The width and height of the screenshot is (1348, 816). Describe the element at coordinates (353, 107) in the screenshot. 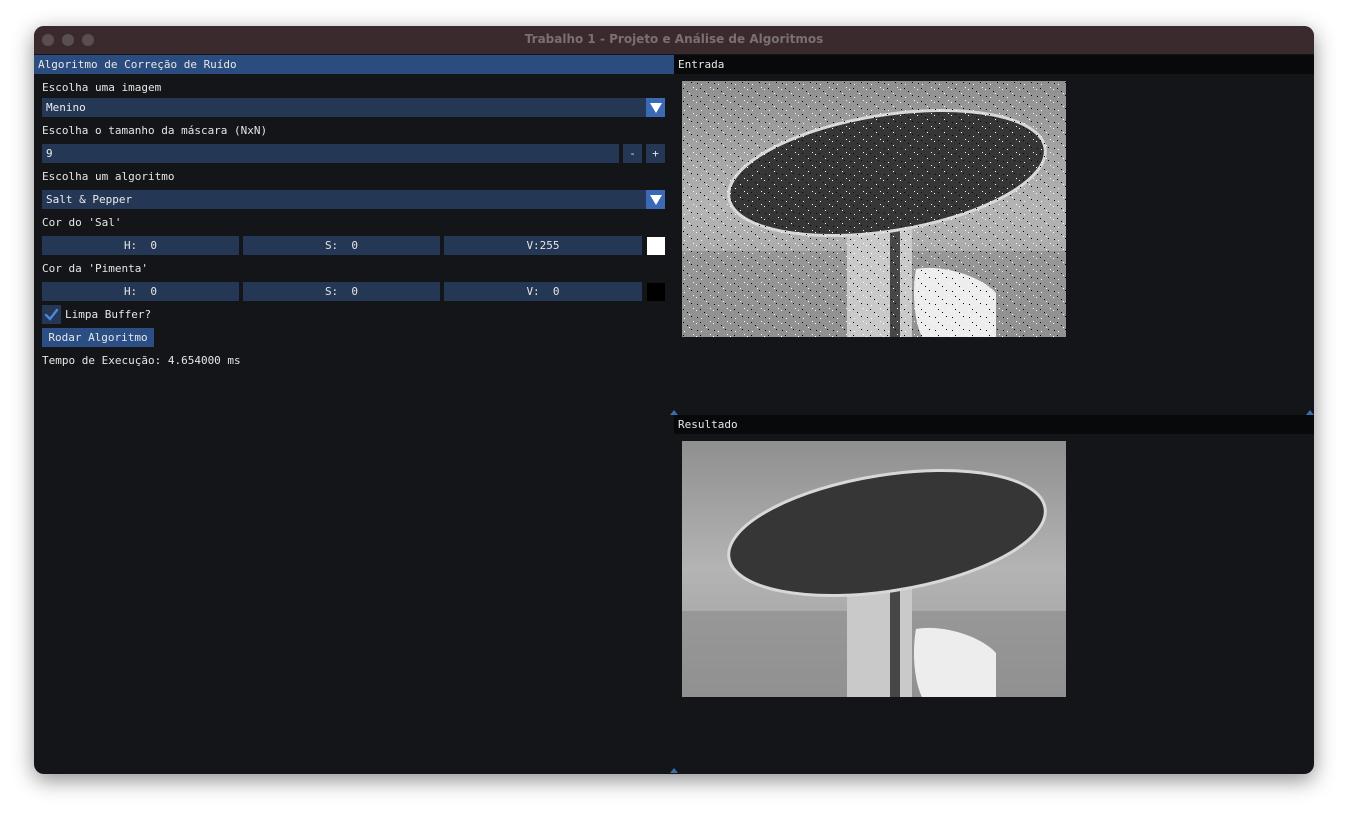

I see `image-select: Menino` at that location.